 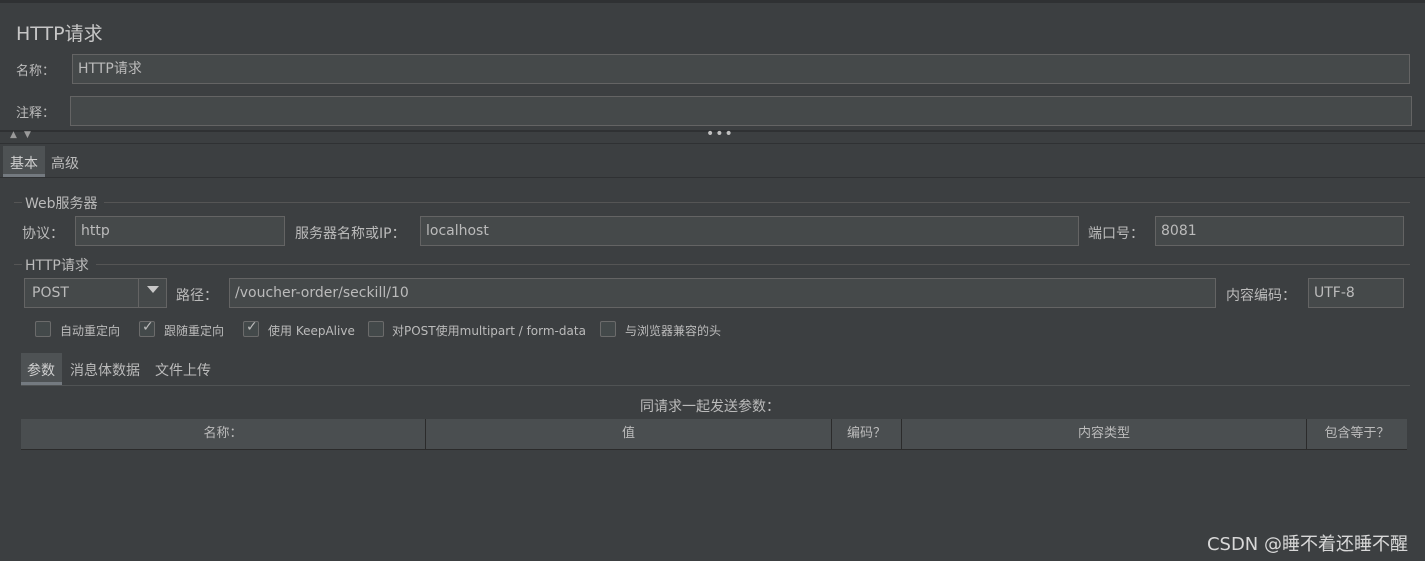 I want to click on tab-body-data-label: 消息体数据, so click(x=105, y=371).